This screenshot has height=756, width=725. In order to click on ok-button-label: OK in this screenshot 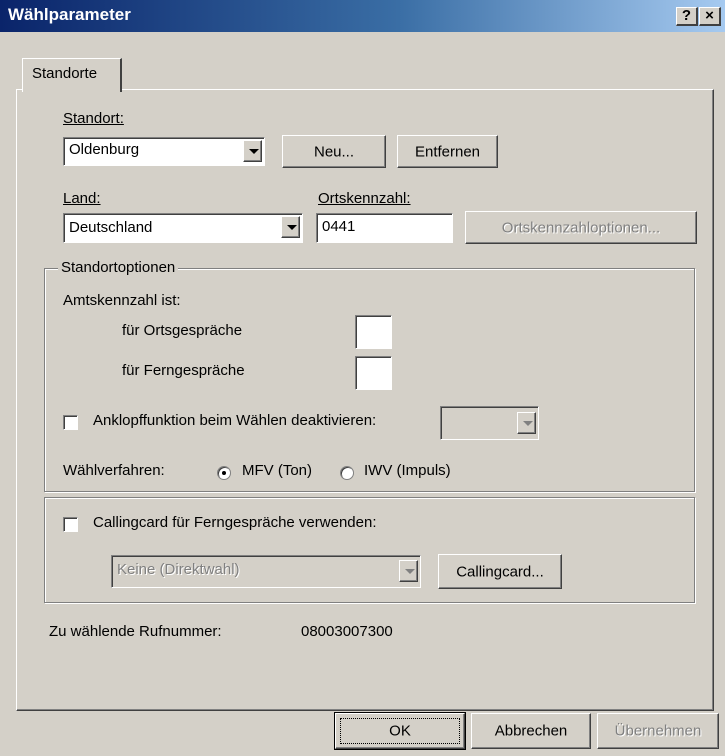, I will do `click(400, 731)`.